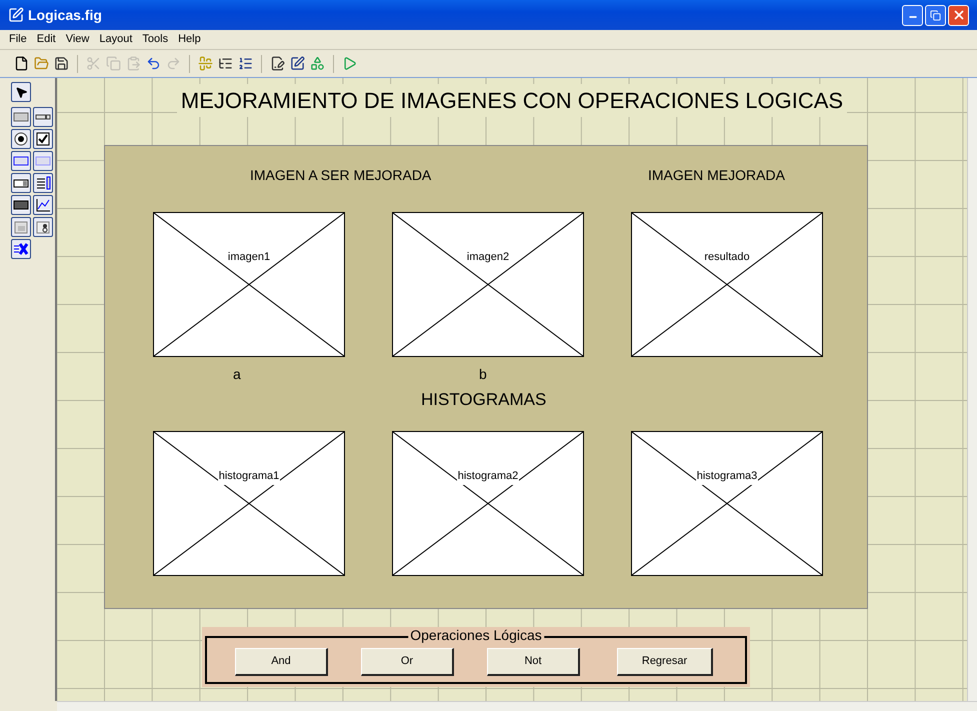 The height and width of the screenshot is (711, 977). Describe the element at coordinates (245, 63) in the screenshot. I see `taborder-icon` at that location.